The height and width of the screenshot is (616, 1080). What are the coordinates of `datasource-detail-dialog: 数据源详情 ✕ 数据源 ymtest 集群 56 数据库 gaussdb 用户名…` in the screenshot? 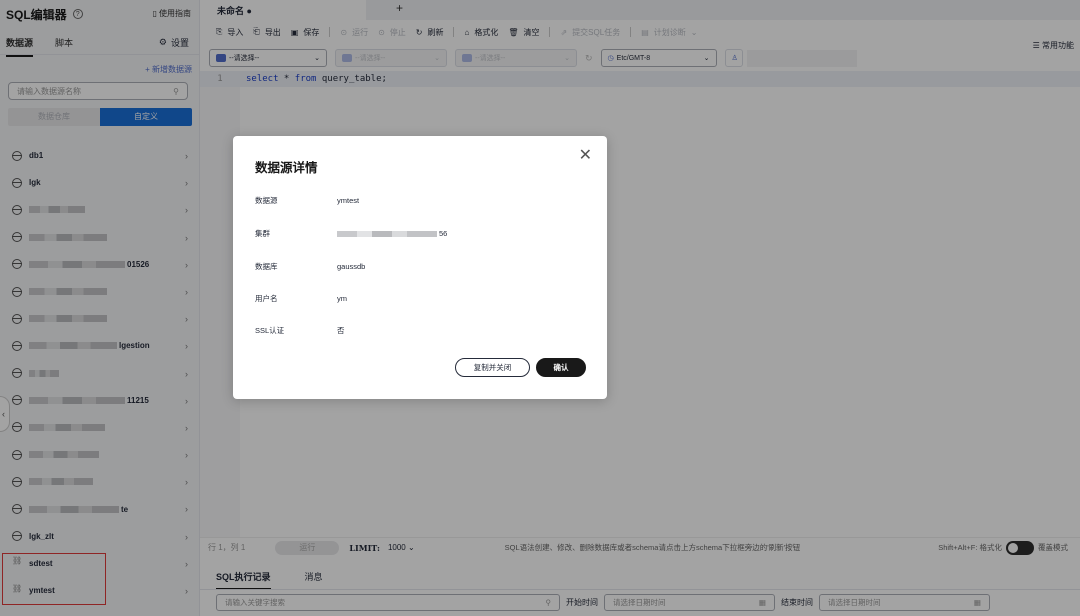 It's located at (420, 267).